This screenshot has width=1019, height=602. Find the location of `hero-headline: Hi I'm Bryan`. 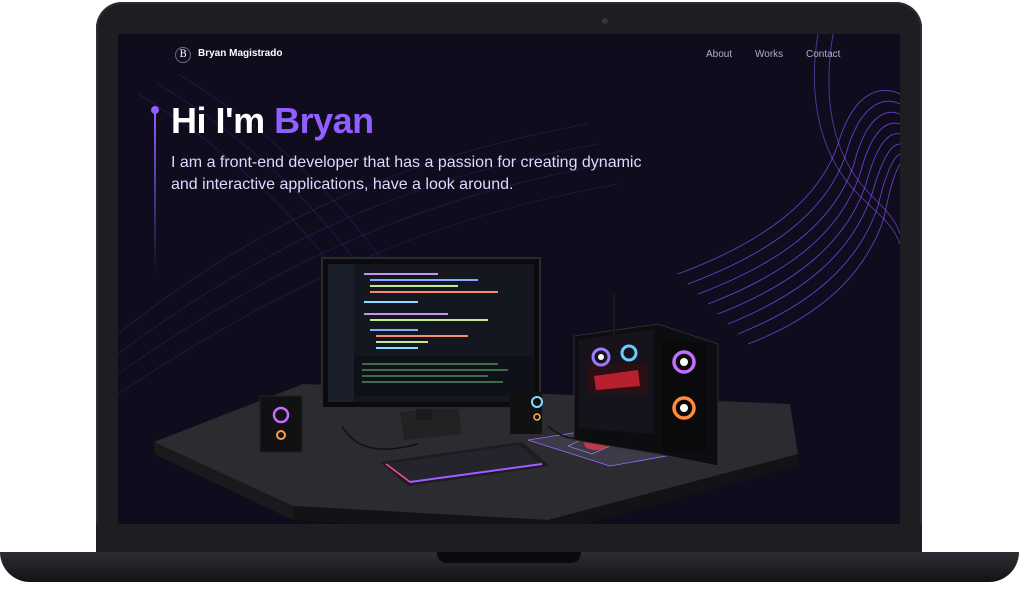

hero-headline: Hi I'm Bryan is located at coordinates (272, 121).